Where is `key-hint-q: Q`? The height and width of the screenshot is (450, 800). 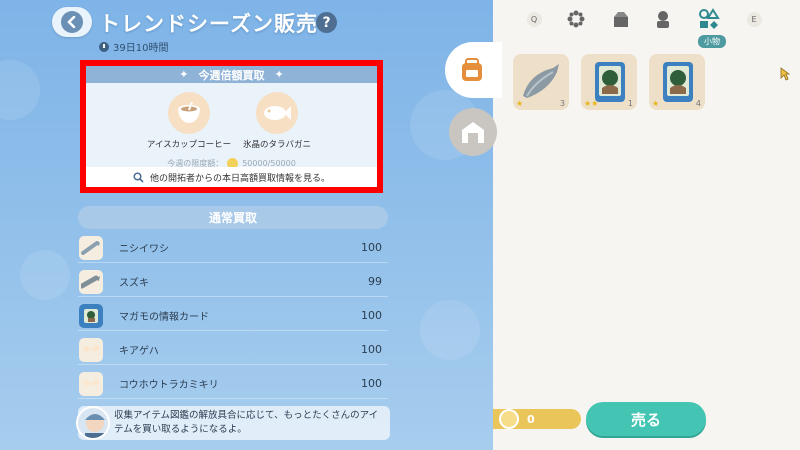 key-hint-q: Q is located at coordinates (534, 19).